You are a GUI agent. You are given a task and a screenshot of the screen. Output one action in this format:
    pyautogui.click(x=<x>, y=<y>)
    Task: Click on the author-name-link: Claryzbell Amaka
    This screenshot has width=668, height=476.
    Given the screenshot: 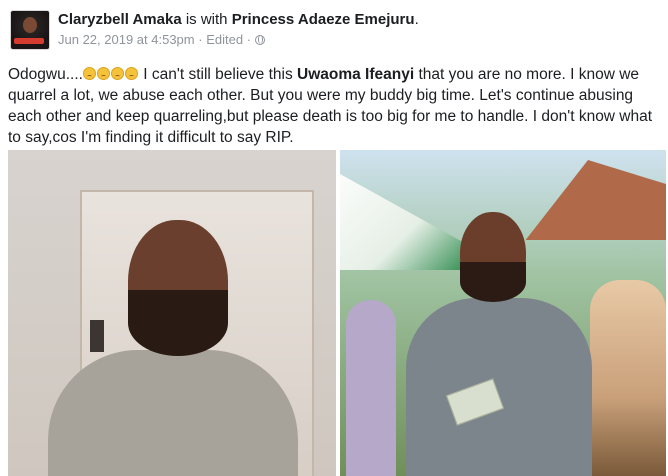 What is the action you would take?
    pyautogui.click(x=120, y=19)
    